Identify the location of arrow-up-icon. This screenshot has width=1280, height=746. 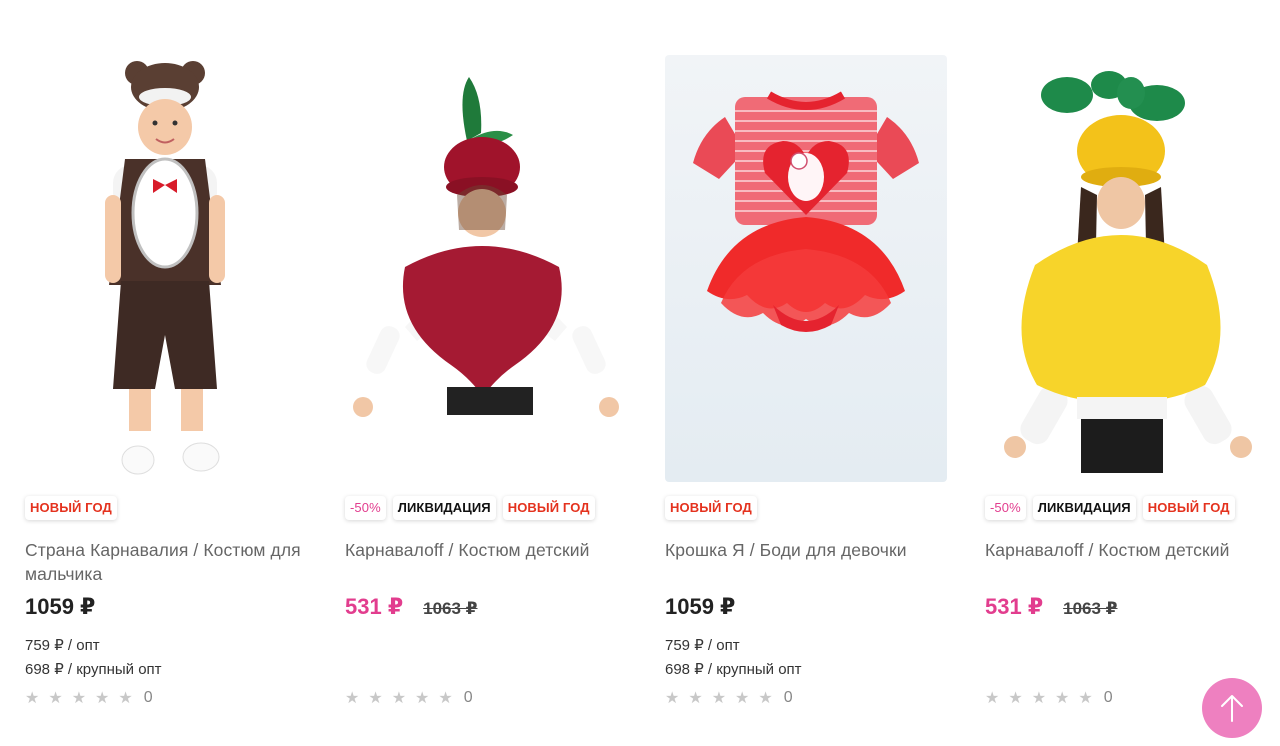
(1232, 708).